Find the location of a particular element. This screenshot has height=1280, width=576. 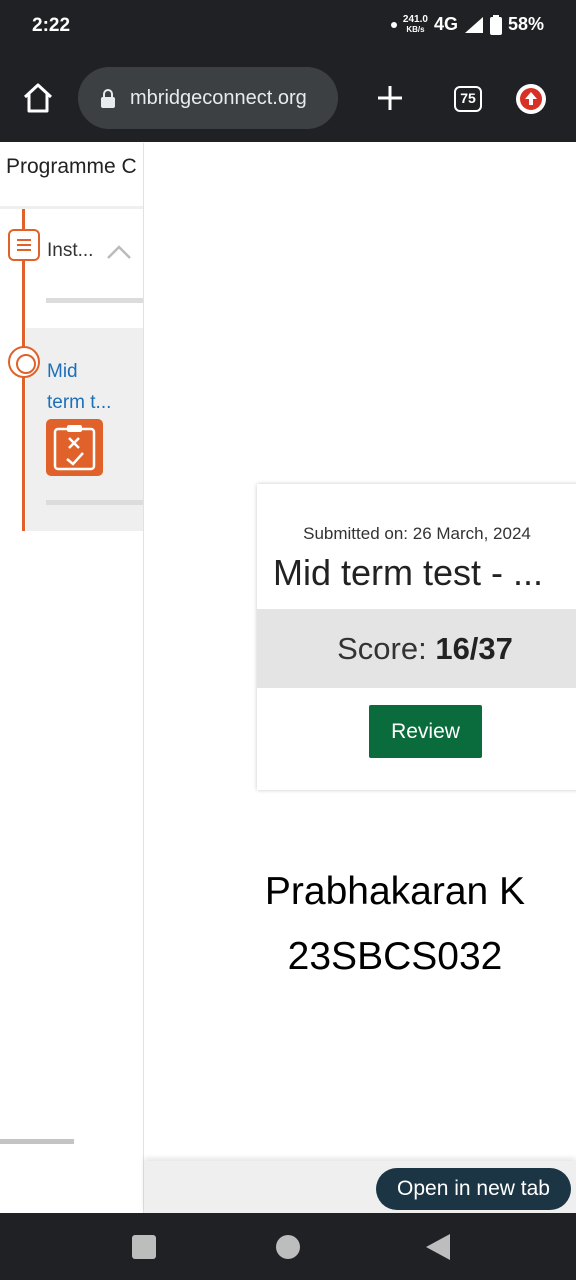

address-bar: mbridgeconnect.org is located at coordinates (208, 98).